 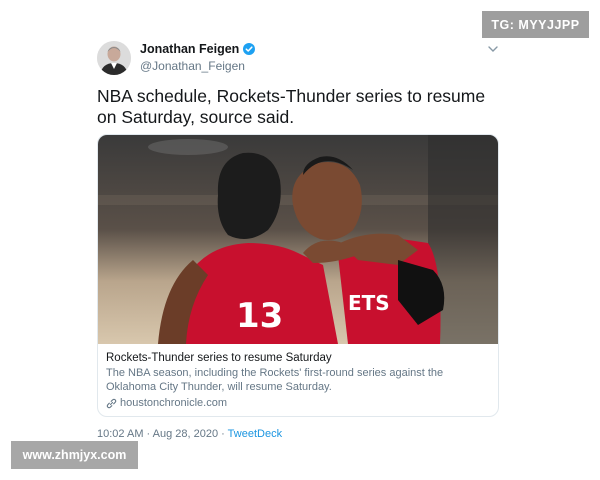 I want to click on tweet-meta: 10:02 AM · Aug 28, 2020 · TweetDeck, so click(x=189, y=434).